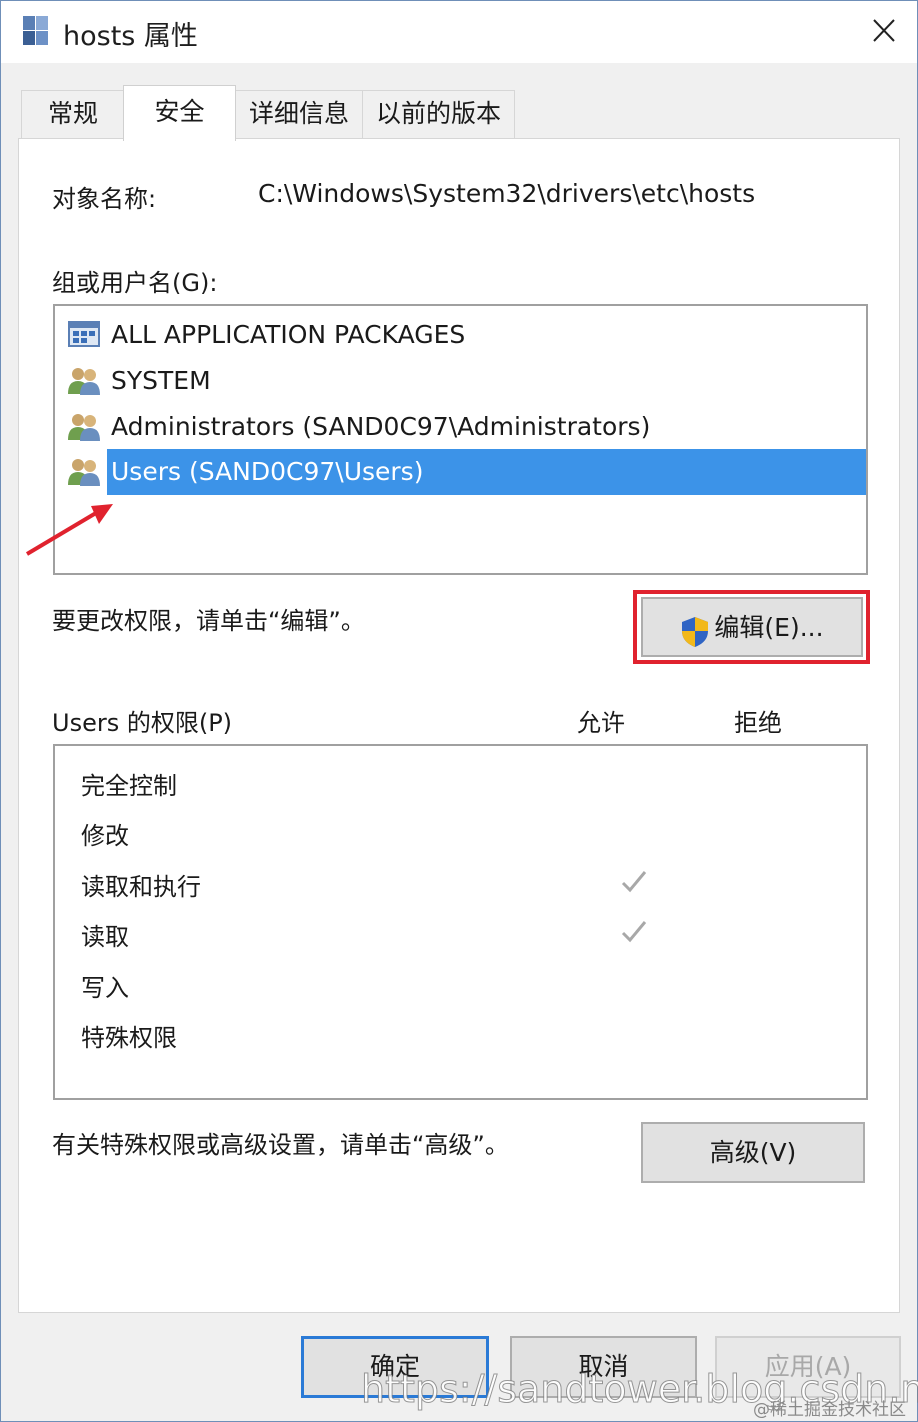 Image resolution: width=918 pixels, height=1422 pixels. Describe the element at coordinates (507, 193) in the screenshot. I see `object-name-value: C:\Windows\System32\drivers\etc\hosts` at that location.